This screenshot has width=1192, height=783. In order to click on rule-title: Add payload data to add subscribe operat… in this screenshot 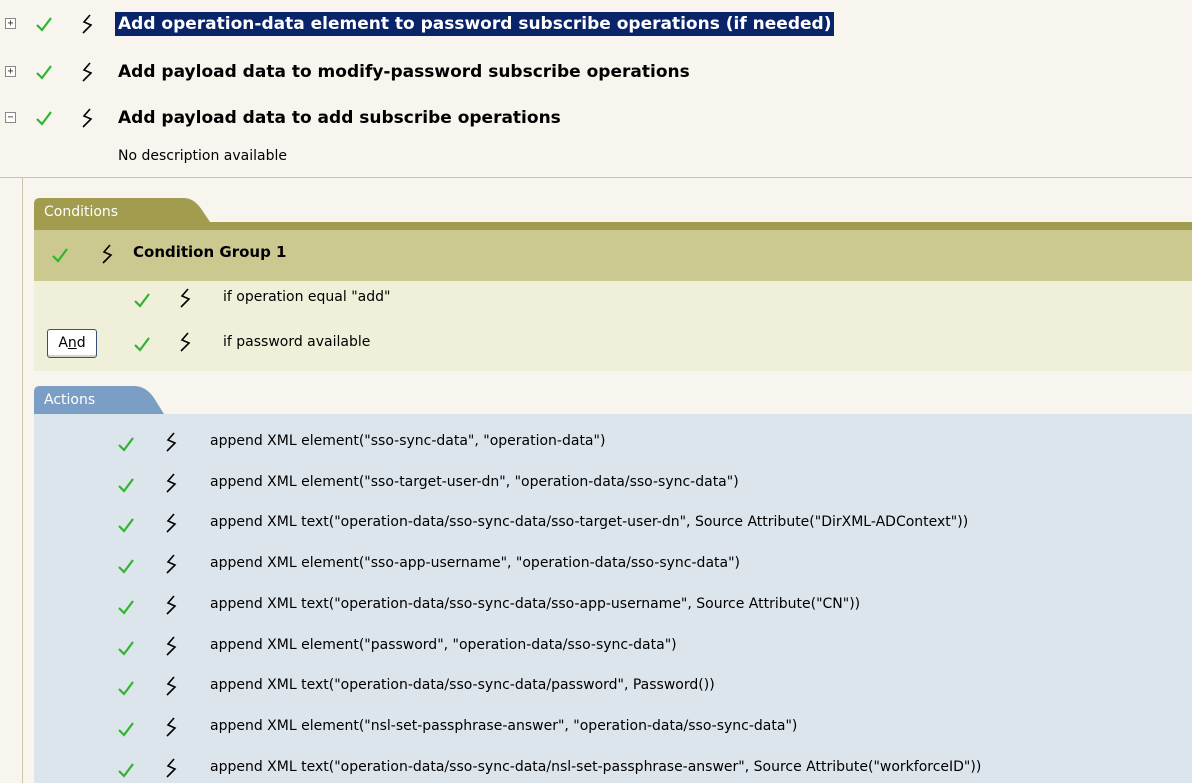, I will do `click(339, 118)`.